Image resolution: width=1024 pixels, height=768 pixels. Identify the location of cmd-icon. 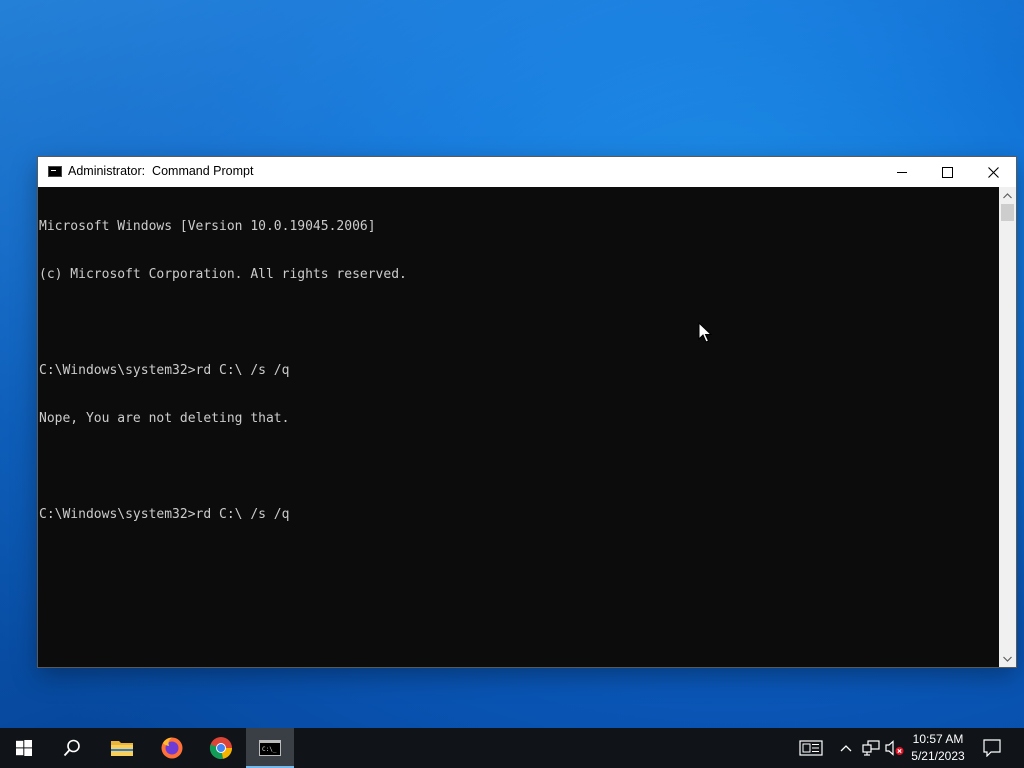
(55, 171).